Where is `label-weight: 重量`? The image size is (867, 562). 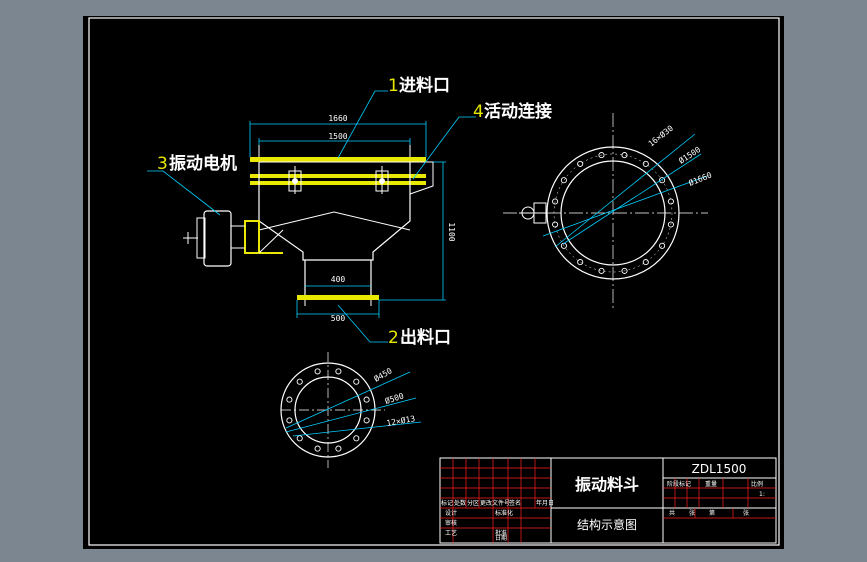 label-weight: 重量 is located at coordinates (711, 484).